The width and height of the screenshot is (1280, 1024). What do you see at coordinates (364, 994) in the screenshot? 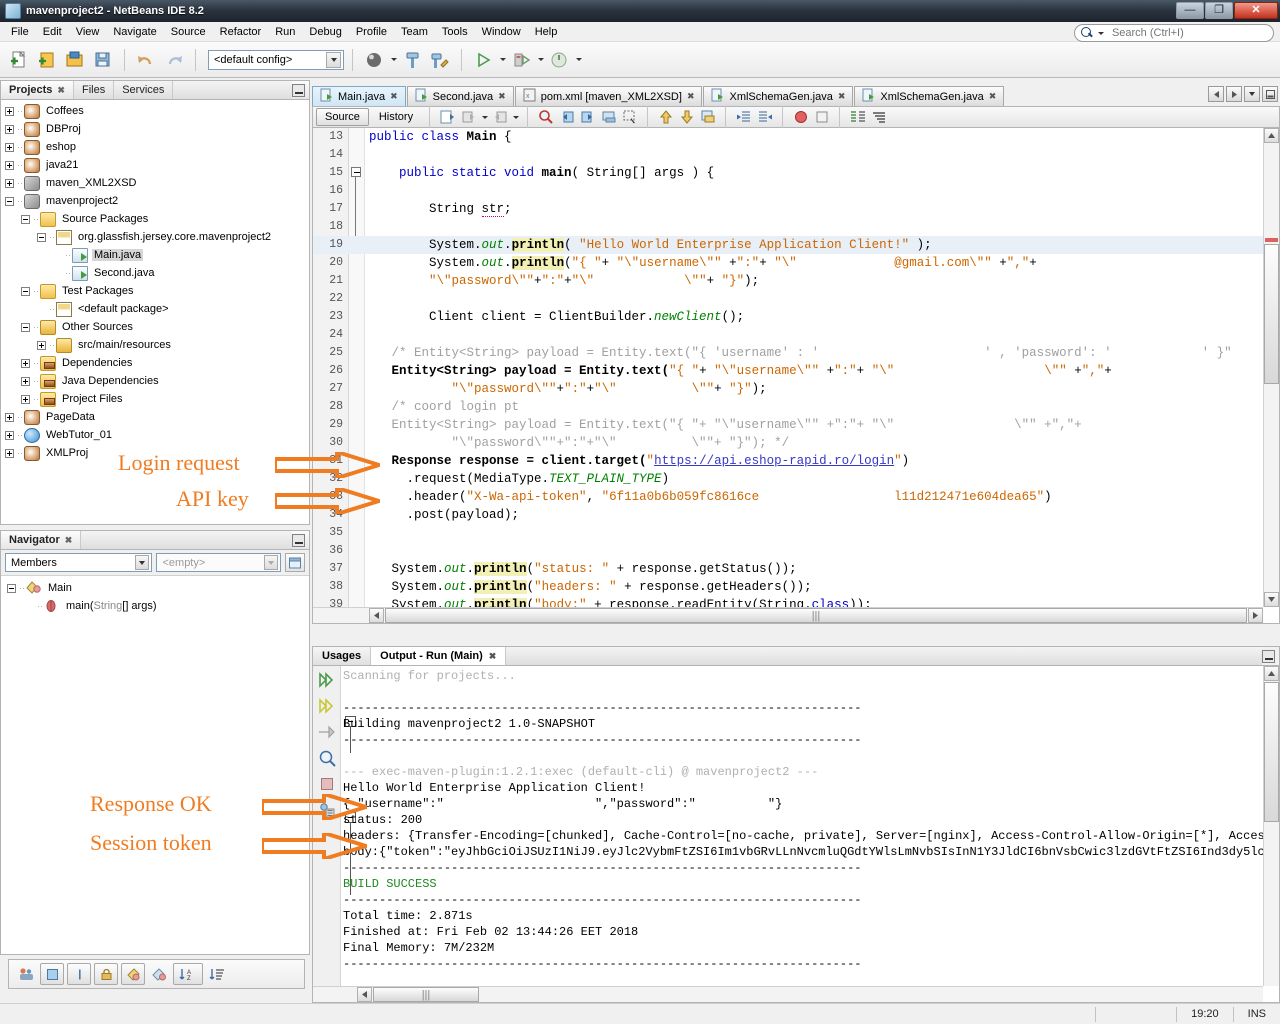
I see `output-scroll-left-arrow` at bounding box center [364, 994].